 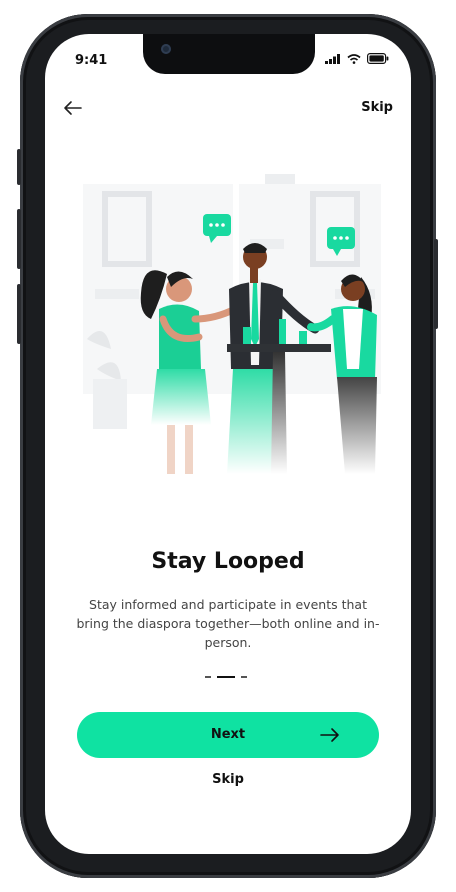 What do you see at coordinates (378, 58) in the screenshot?
I see `battery-icon` at bounding box center [378, 58].